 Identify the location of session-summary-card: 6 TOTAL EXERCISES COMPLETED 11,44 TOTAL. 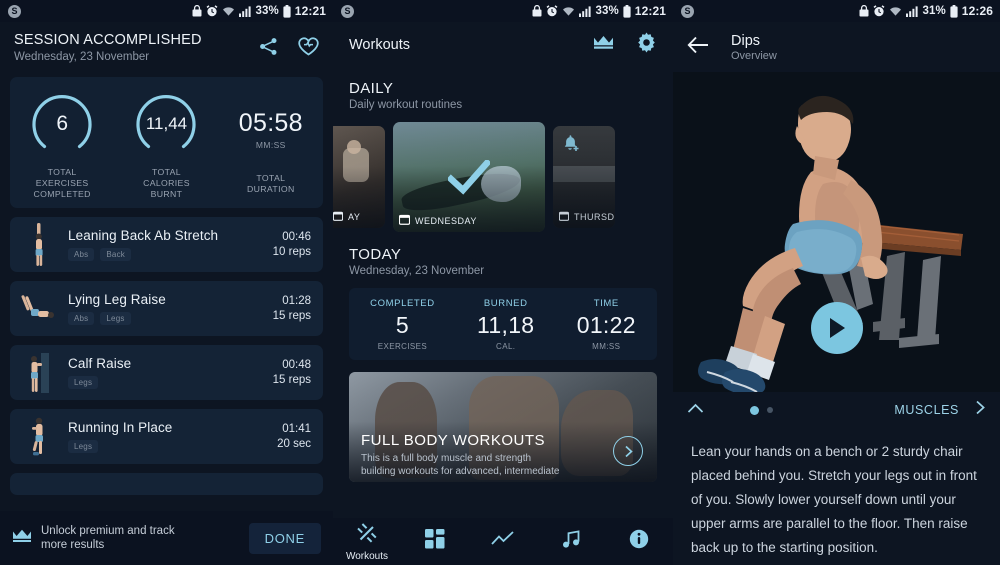
(166, 142).